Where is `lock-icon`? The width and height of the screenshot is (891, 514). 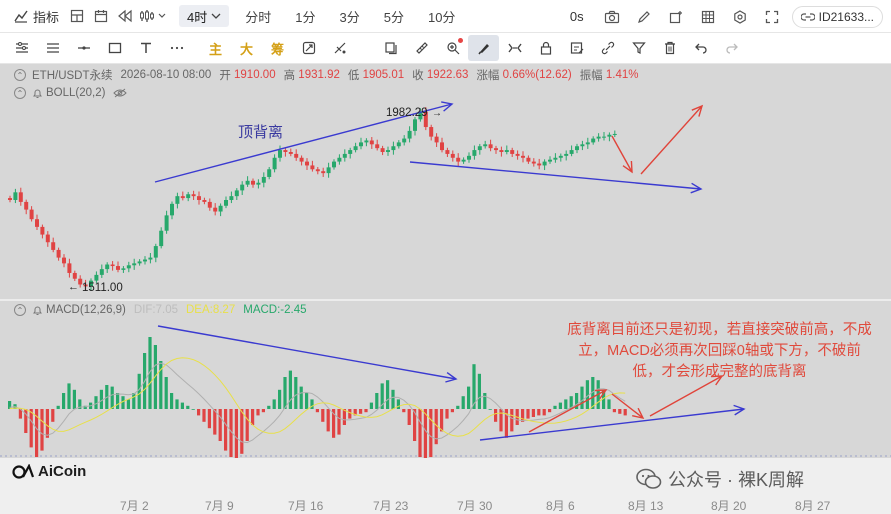
lock-icon is located at coordinates (545, 48).